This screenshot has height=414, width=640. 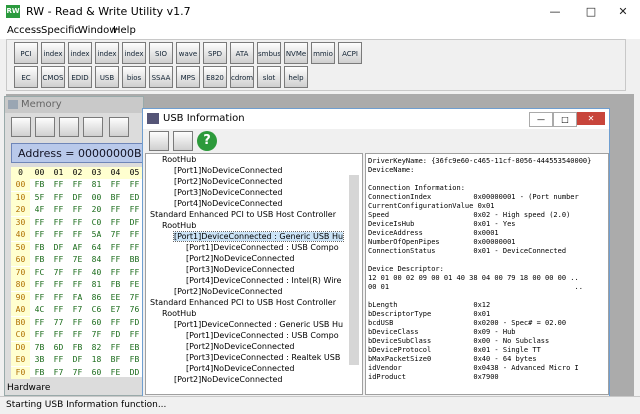 What do you see at coordinates (53, 53) in the screenshot?
I see `tool-row1-1-icon: index` at bounding box center [53, 53].